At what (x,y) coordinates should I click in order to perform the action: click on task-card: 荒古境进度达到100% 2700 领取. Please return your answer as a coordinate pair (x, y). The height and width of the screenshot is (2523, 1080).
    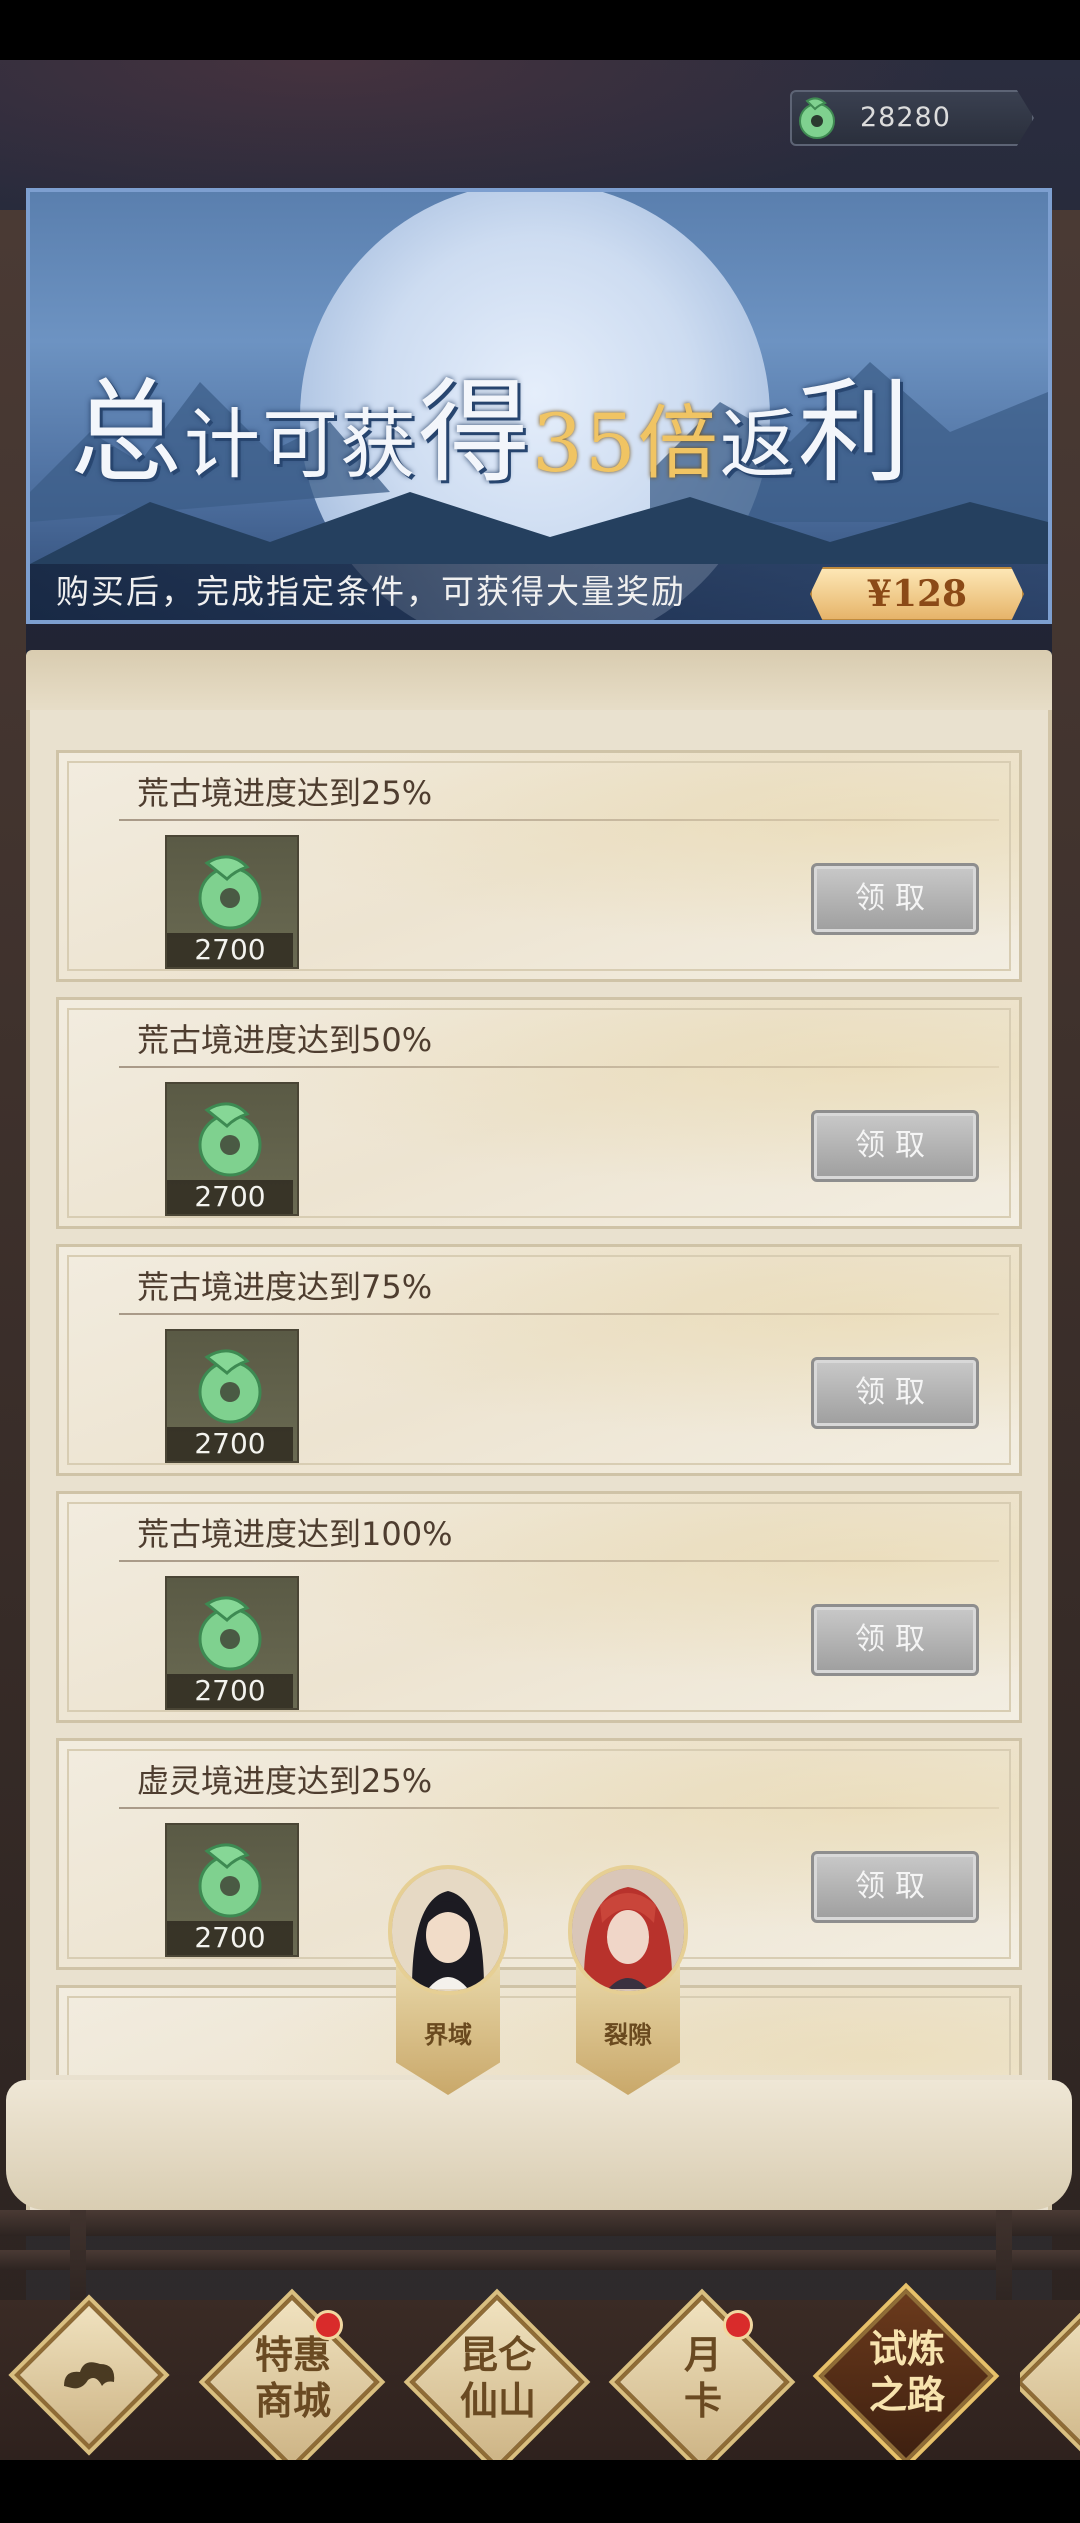
    Looking at the image, I should click on (539, 1607).